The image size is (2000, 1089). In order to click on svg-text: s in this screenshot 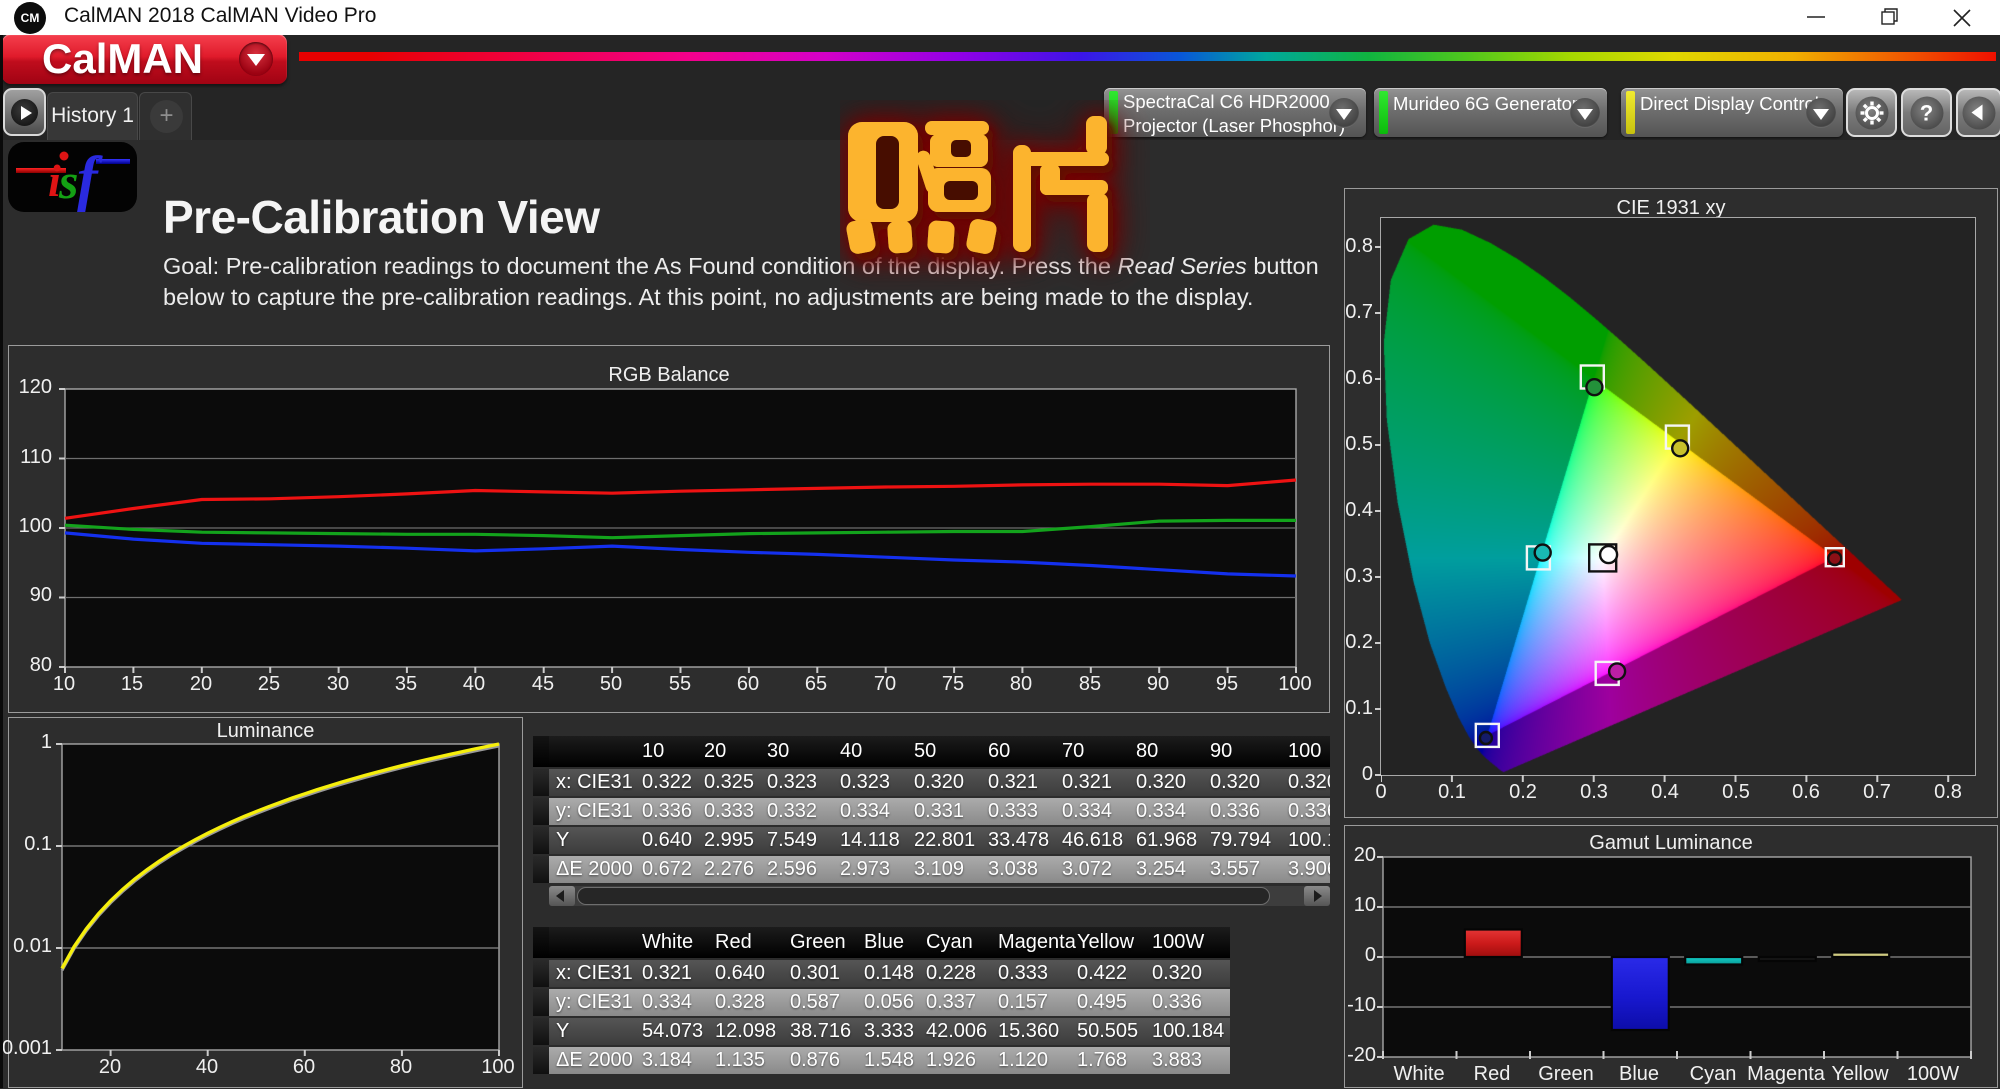, I will do `click(68, 181)`.